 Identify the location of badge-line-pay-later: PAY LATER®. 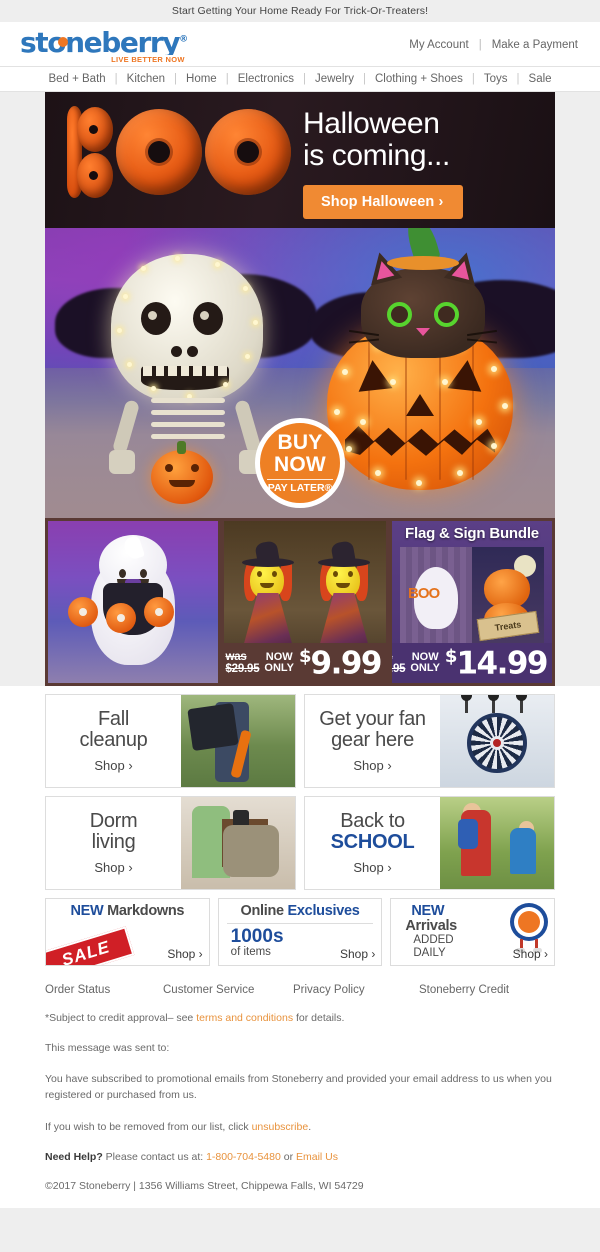
(300, 486).